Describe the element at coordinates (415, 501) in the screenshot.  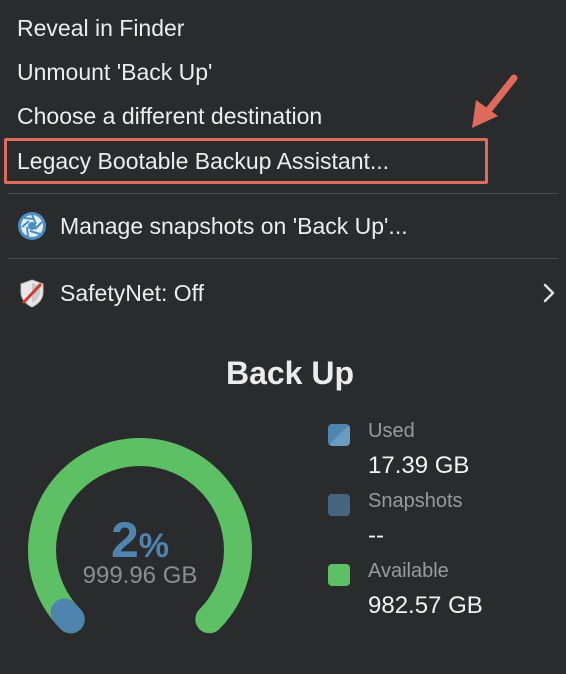
I see `legend-label: Snapshots` at that location.